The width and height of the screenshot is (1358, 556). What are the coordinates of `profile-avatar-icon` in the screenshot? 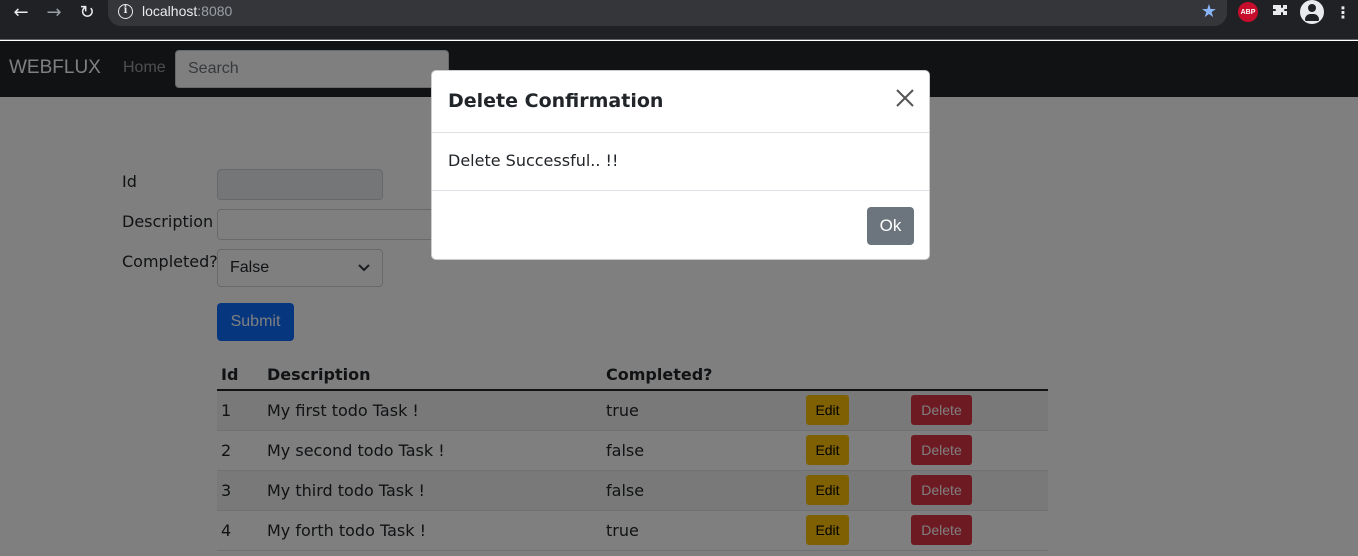 It's located at (1312, 12).